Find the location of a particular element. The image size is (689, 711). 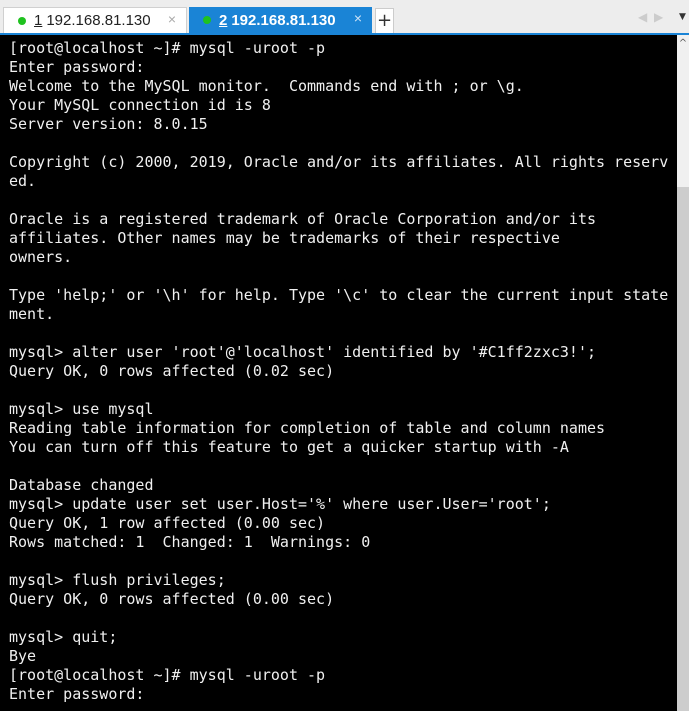

terminal-line: Query OK, 1 row affected (0.00 sec) is located at coordinates (167, 523).